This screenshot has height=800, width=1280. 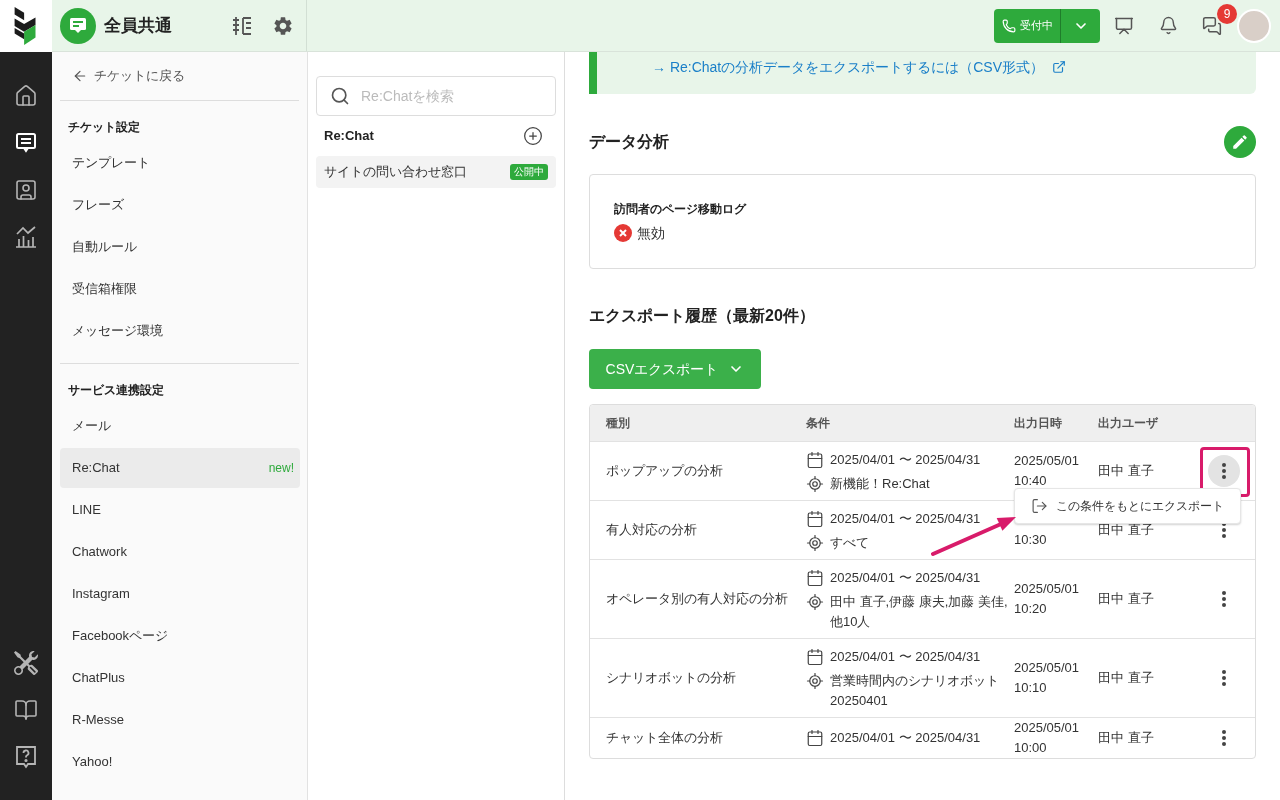 I want to click on column-layout-icon, so click(x=242, y=25).